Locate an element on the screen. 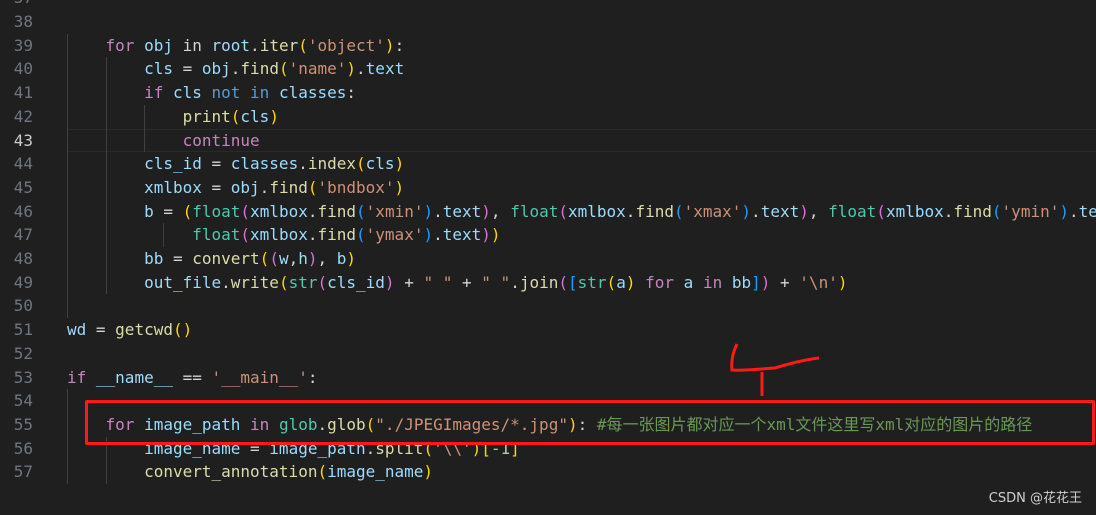 This screenshot has width=1096, height=515. line-number: 38 is located at coordinates (23, 21).